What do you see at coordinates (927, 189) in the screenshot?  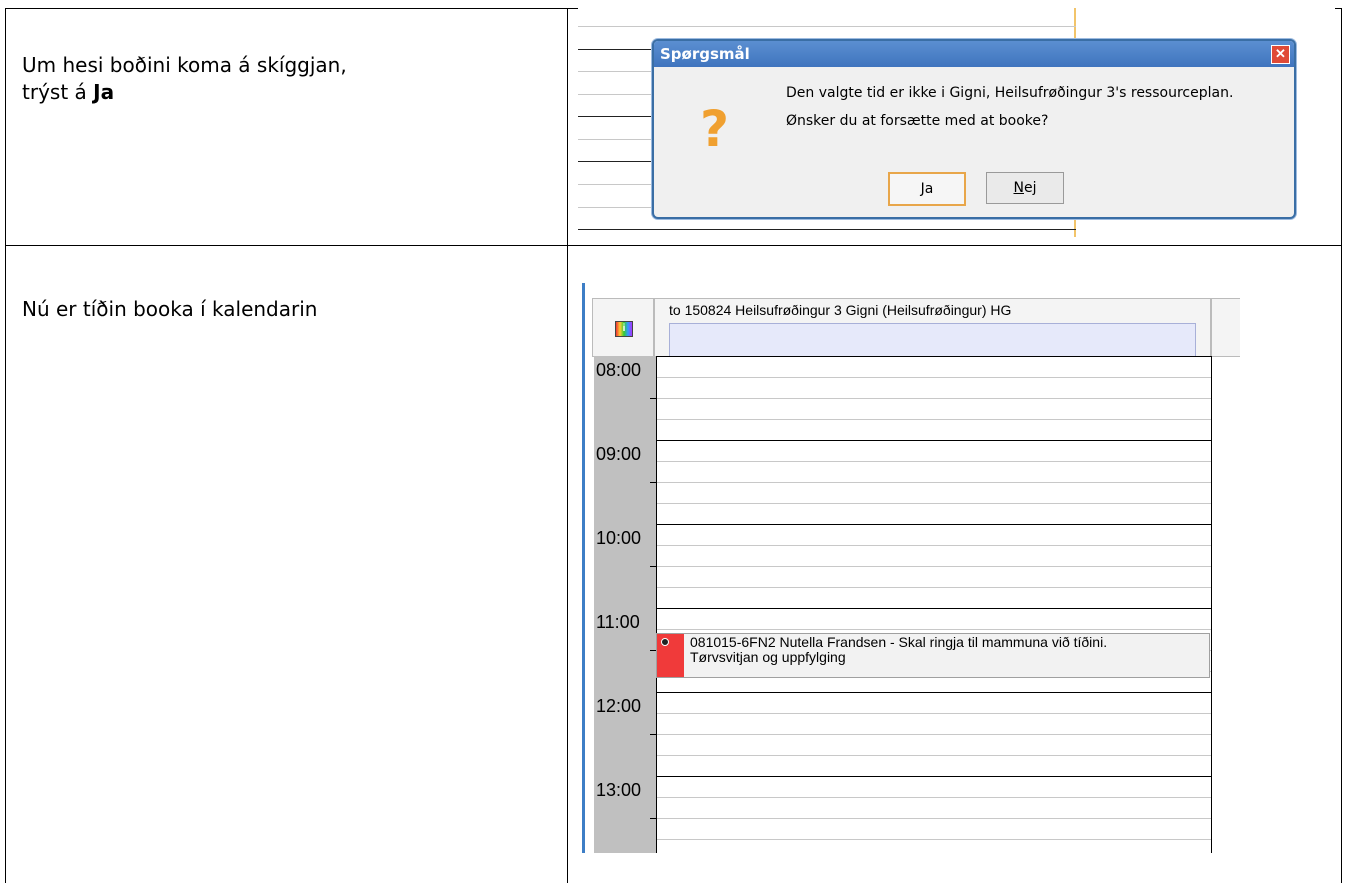 I see `yes-button: Ja` at bounding box center [927, 189].